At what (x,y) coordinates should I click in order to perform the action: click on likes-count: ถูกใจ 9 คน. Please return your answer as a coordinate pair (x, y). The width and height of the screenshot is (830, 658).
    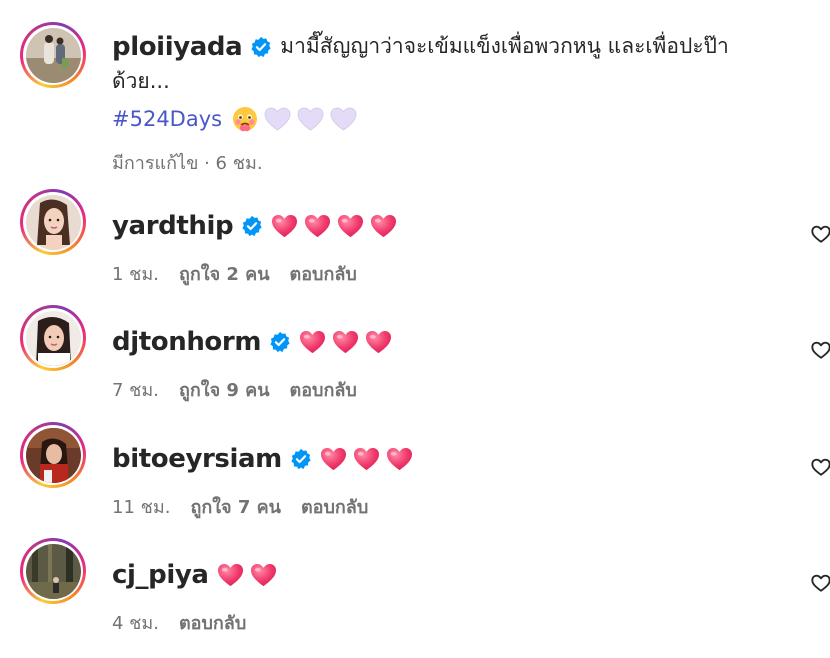
    Looking at the image, I should click on (224, 389).